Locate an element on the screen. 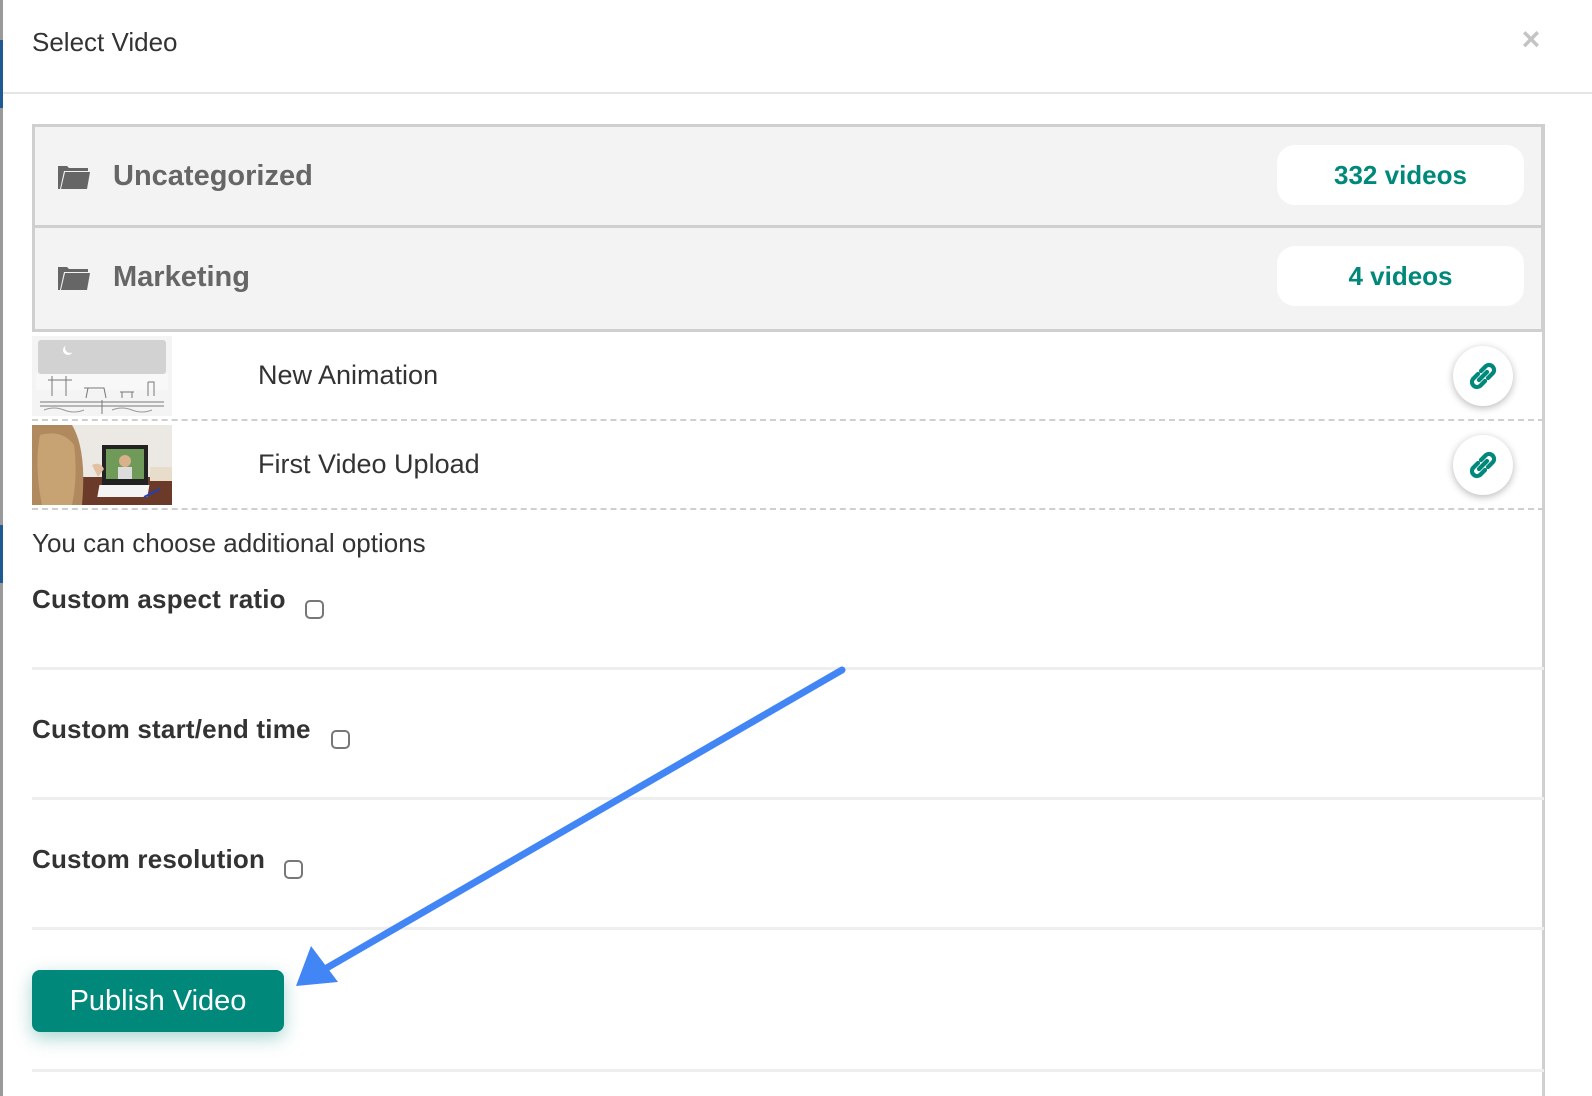 The width and height of the screenshot is (1592, 1096). video-count-badge: 4 videos is located at coordinates (1400, 276).